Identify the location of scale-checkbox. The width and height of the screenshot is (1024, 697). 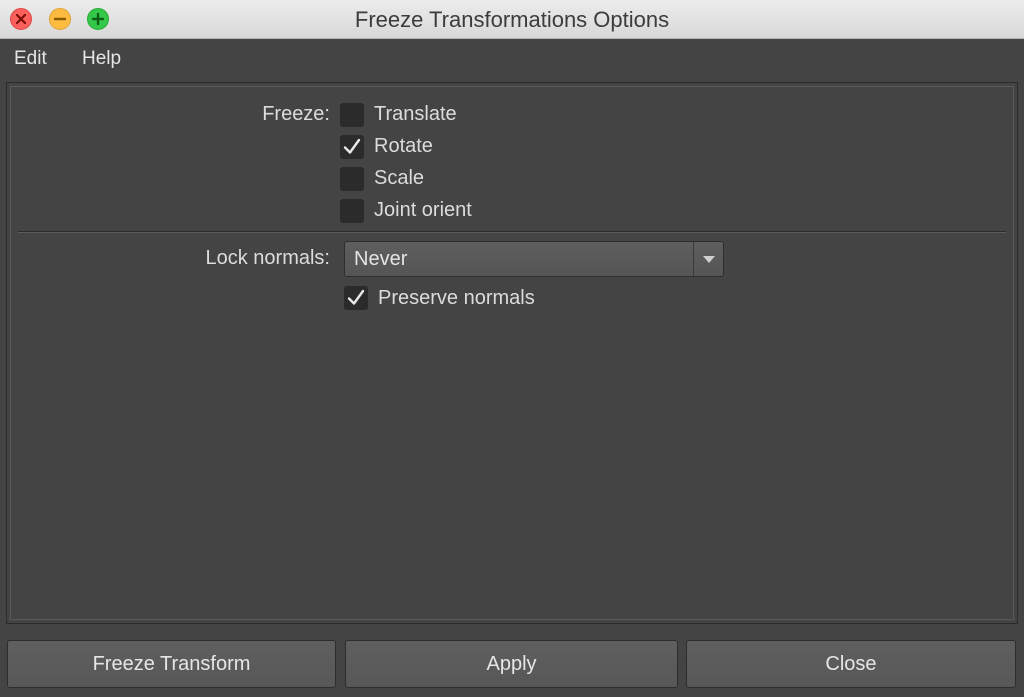
(352, 179).